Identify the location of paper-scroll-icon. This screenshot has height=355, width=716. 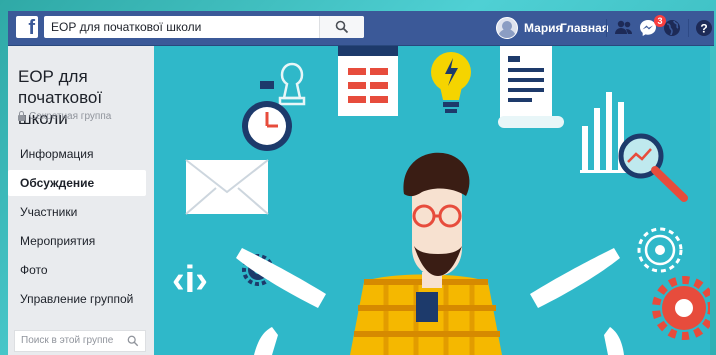
(531, 87).